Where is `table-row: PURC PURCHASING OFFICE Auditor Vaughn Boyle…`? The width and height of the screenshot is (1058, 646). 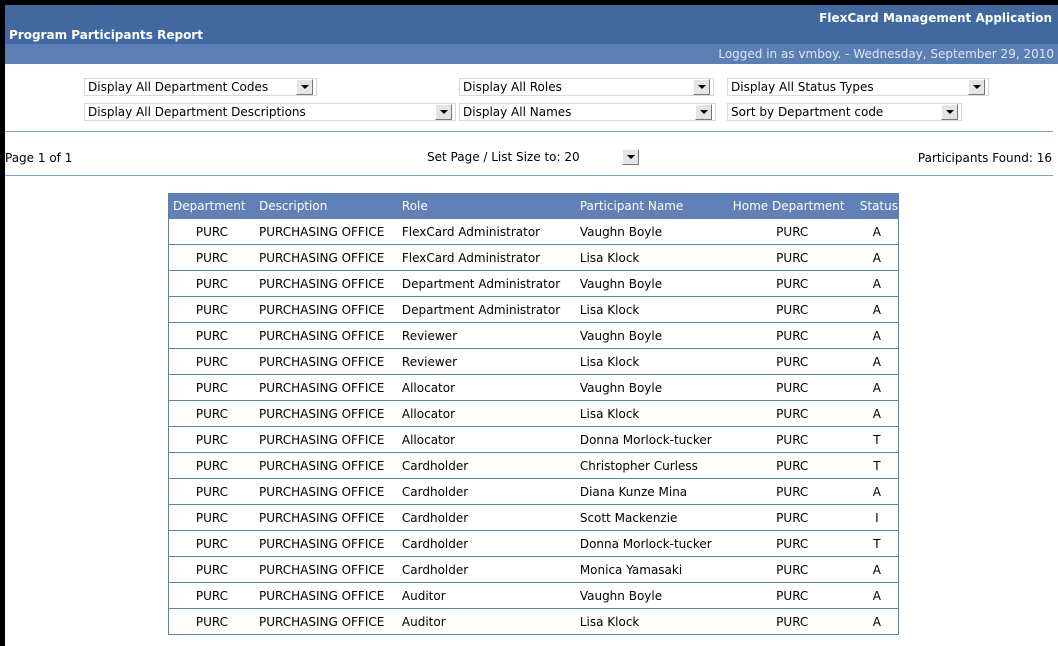 table-row: PURC PURCHASING OFFICE Auditor Vaughn Boyle… is located at coordinates (533, 595).